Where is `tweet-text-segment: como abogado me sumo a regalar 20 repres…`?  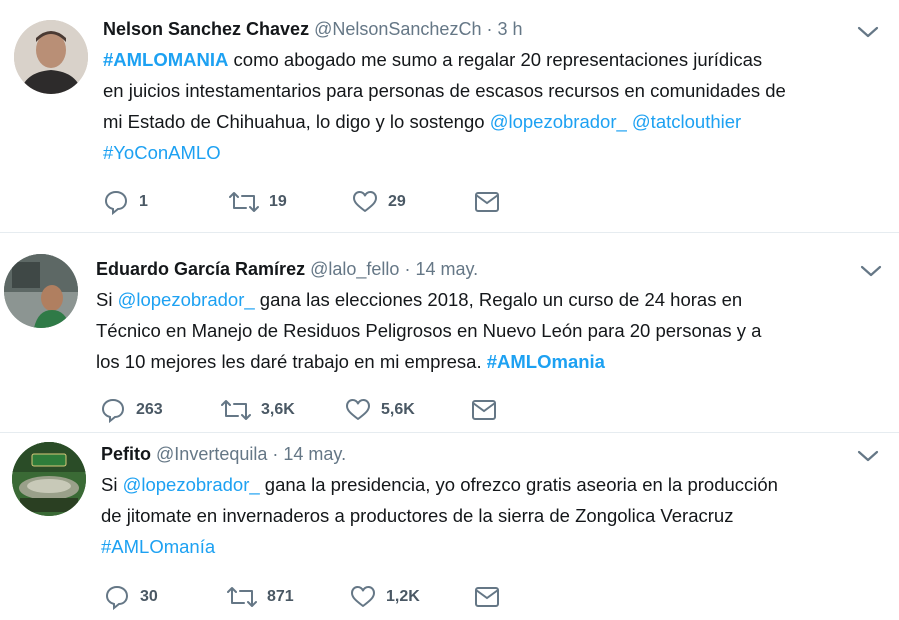
tweet-text-segment: como abogado me sumo a regalar 20 repres… is located at coordinates (495, 59).